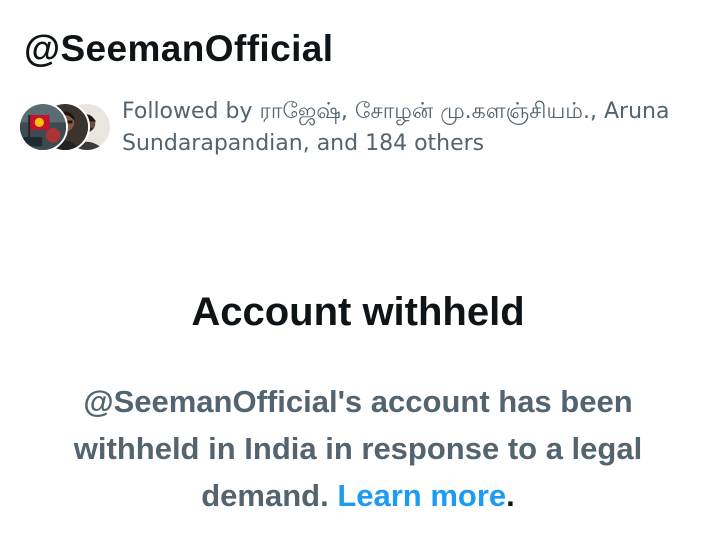 Image resolution: width=716 pixels, height=544 pixels. What do you see at coordinates (421, 495) in the screenshot?
I see `learn-more-link: Learn more` at bounding box center [421, 495].